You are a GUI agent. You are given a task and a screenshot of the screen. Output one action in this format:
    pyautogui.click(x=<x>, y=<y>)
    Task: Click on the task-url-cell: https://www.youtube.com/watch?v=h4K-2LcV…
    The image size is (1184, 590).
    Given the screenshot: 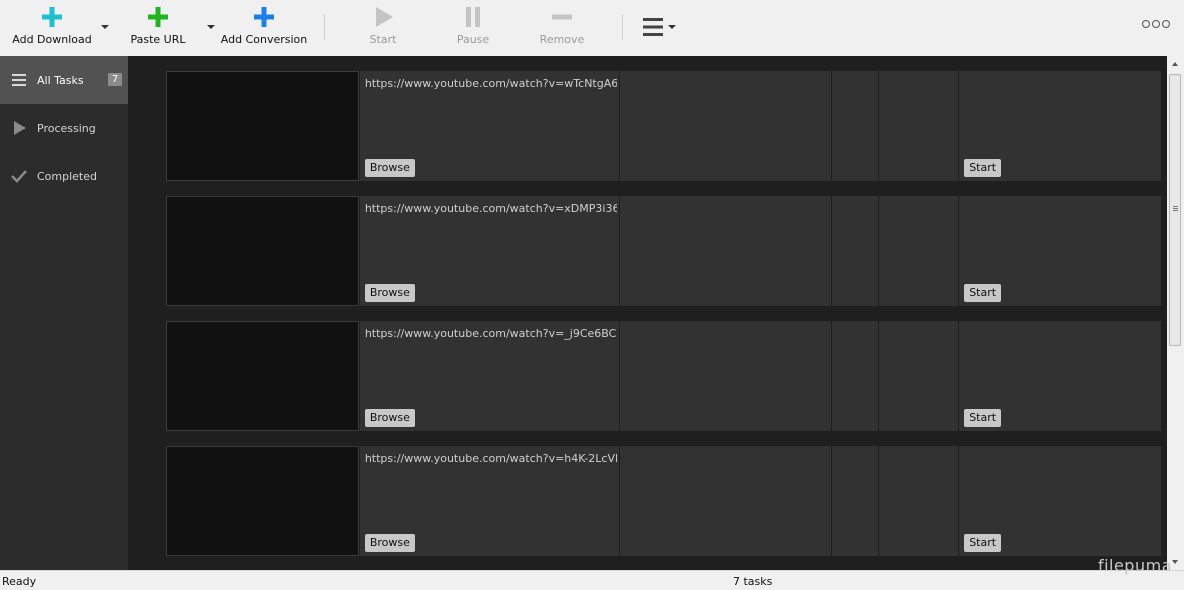 What is the action you would take?
    pyautogui.click(x=489, y=501)
    